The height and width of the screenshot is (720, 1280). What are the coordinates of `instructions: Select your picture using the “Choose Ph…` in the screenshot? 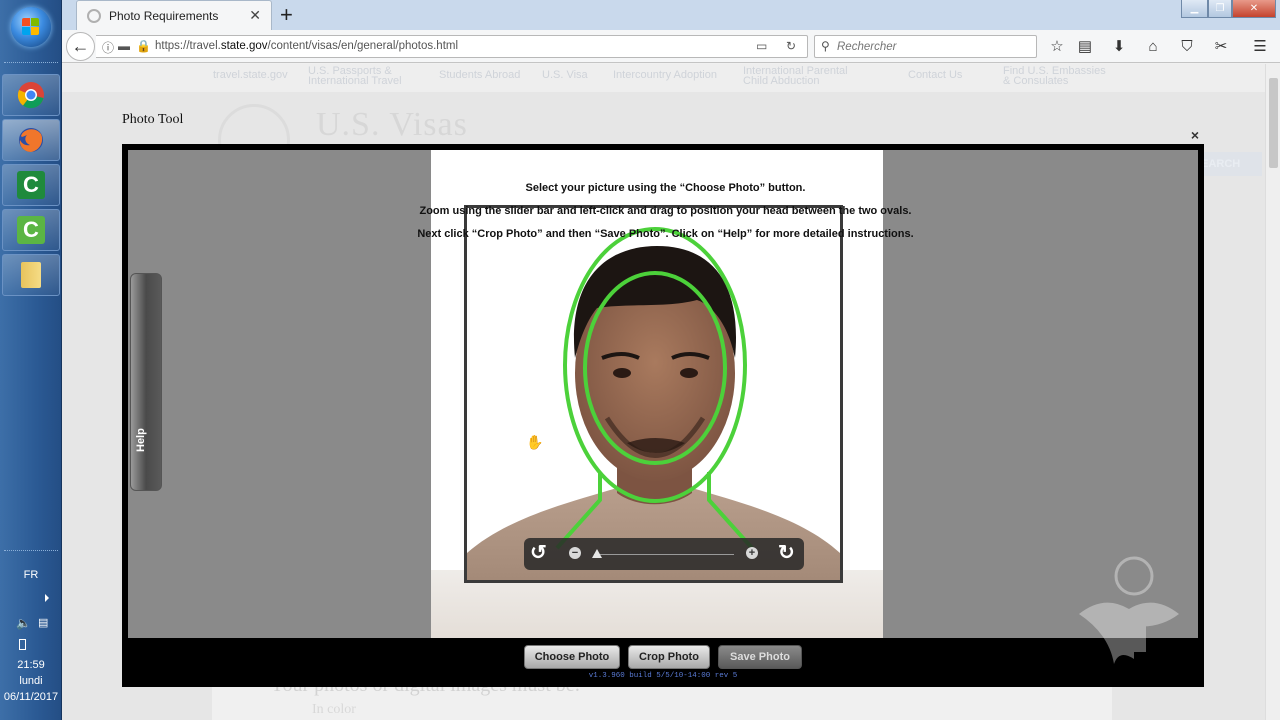 It's located at (665, 211).